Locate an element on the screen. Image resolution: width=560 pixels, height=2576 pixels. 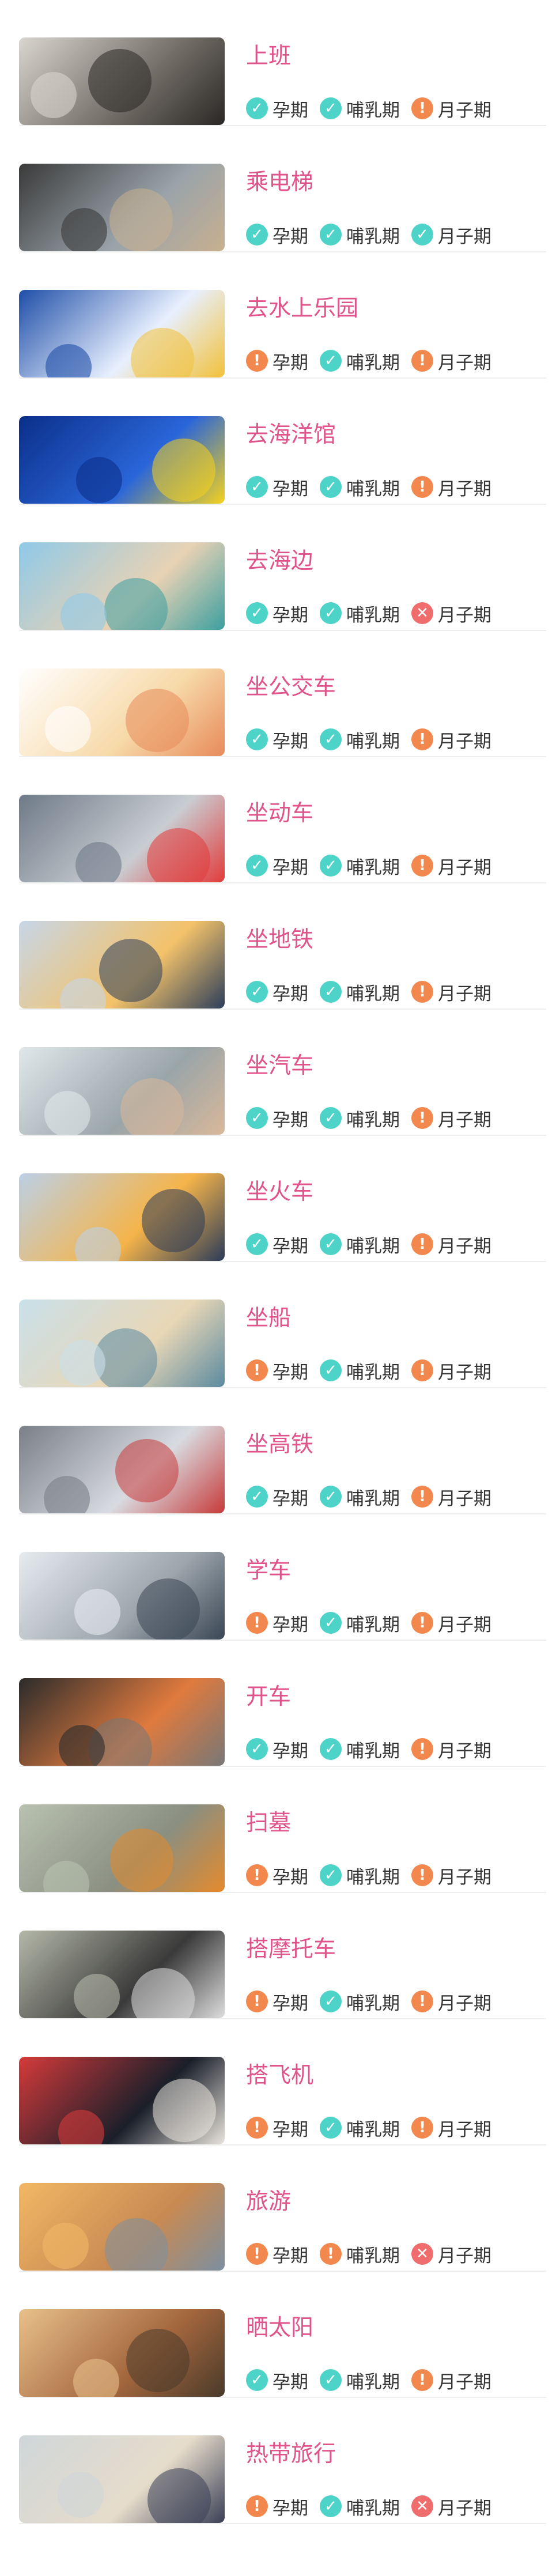
airplane-seat-photo is located at coordinates (122, 2100).